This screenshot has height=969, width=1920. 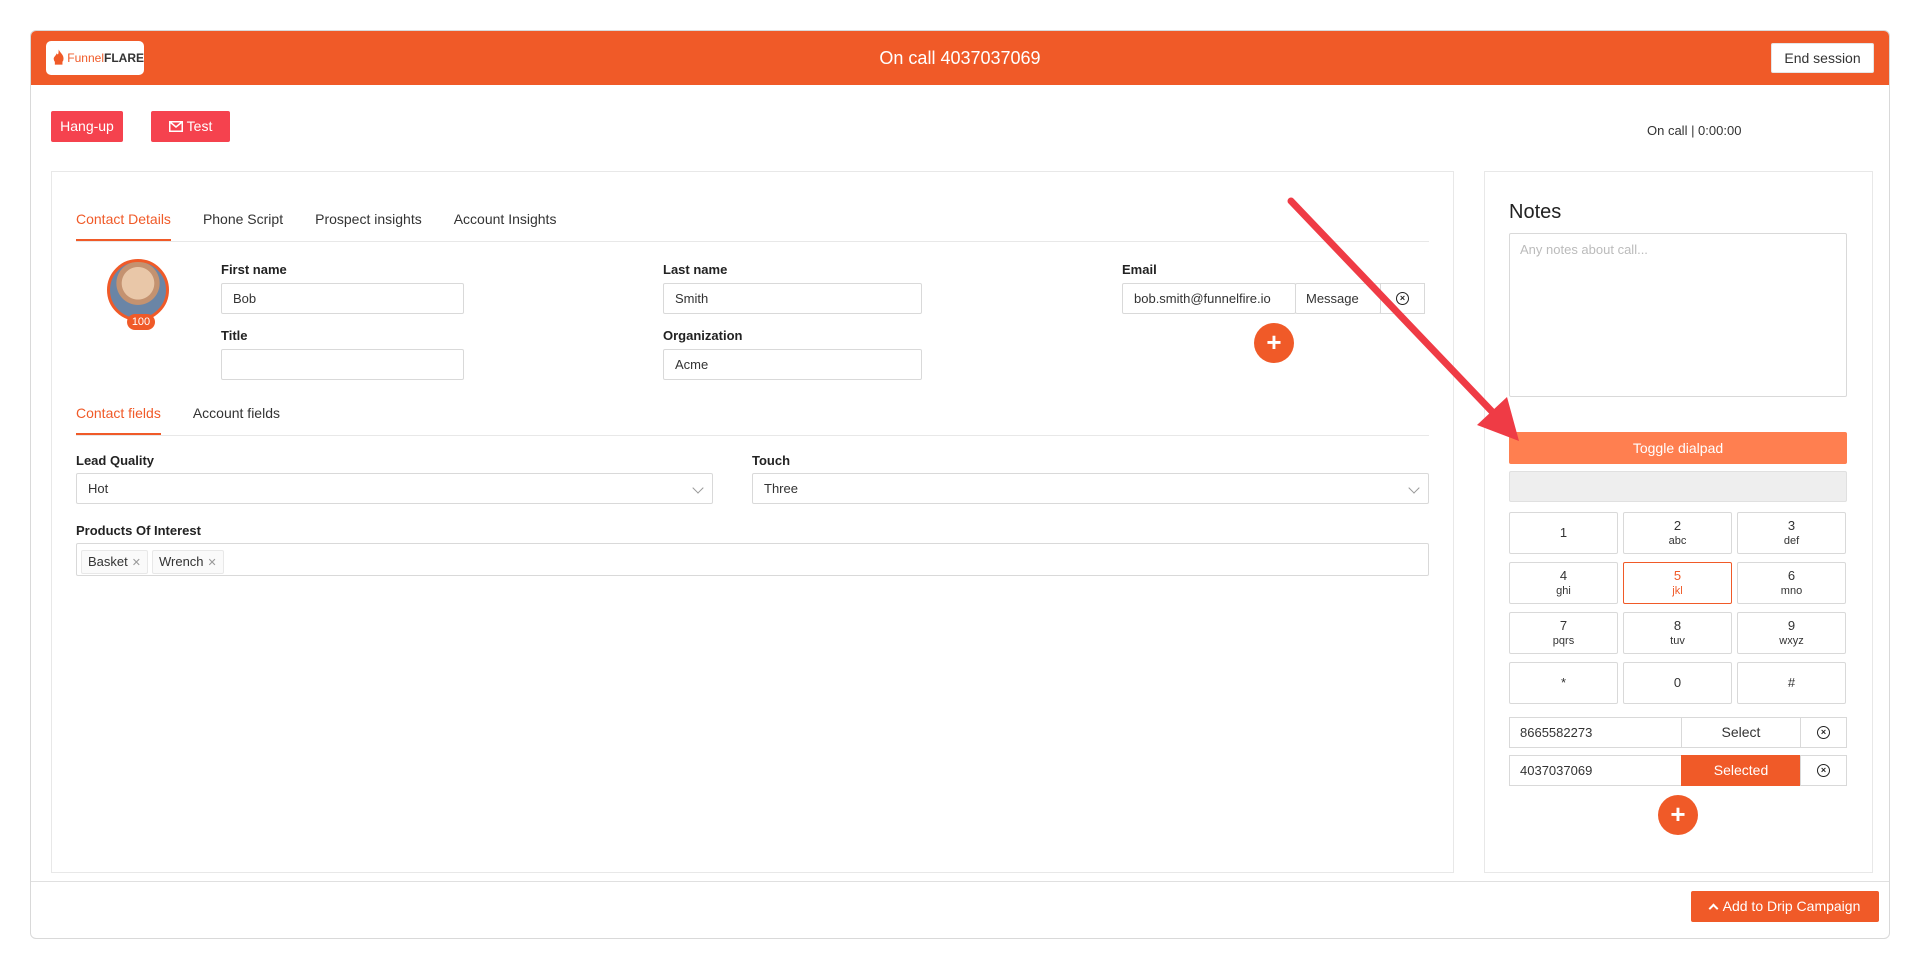 What do you see at coordinates (1713, 908) in the screenshot?
I see `chevron-up-icon` at bounding box center [1713, 908].